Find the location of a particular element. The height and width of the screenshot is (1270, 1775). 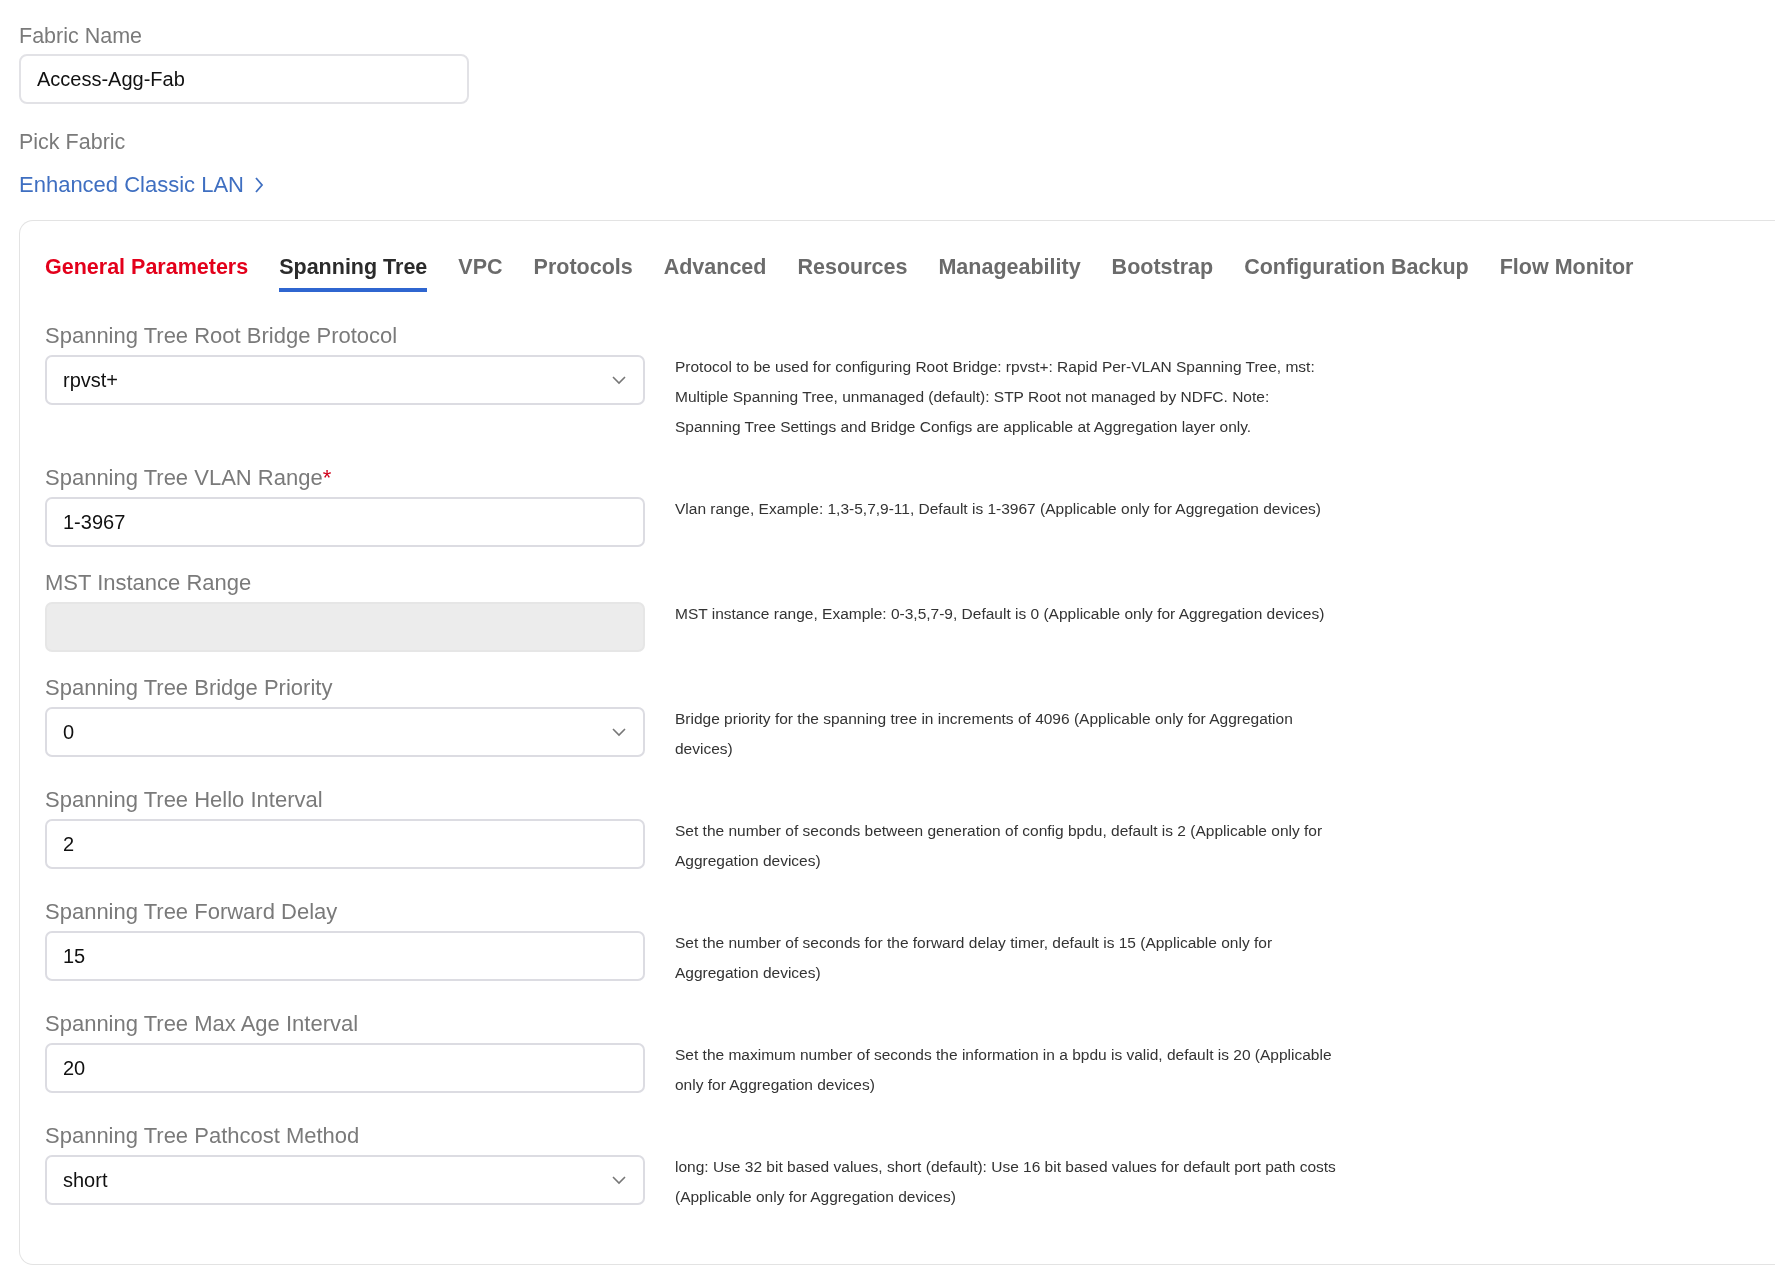

tab: Resources is located at coordinates (852, 271).